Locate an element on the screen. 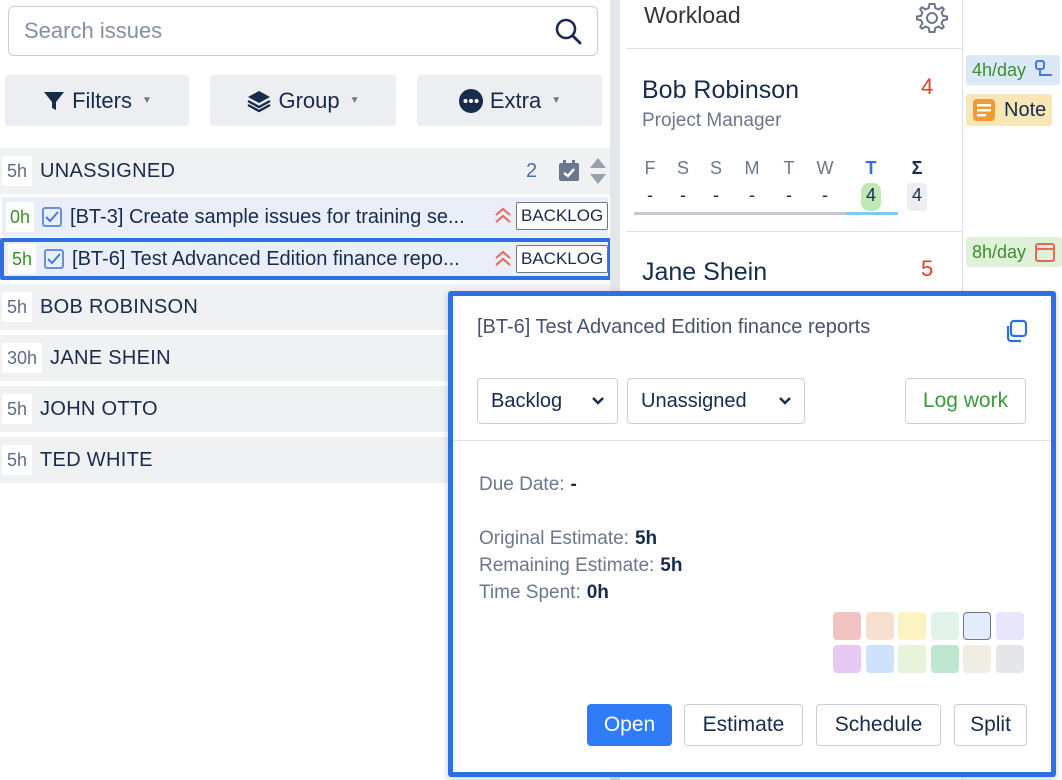  user-issue-count: 5 is located at coordinates (927, 268).